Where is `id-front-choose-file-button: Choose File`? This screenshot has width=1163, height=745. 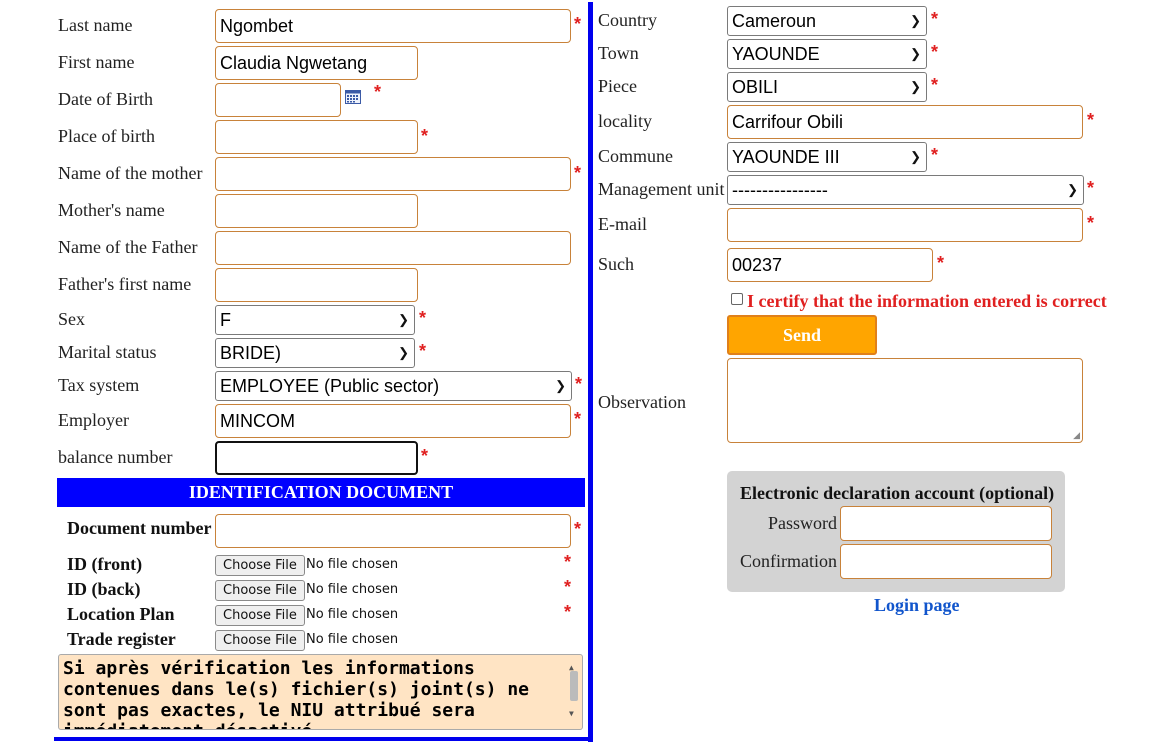 id-front-choose-file-button: Choose File is located at coordinates (260, 565).